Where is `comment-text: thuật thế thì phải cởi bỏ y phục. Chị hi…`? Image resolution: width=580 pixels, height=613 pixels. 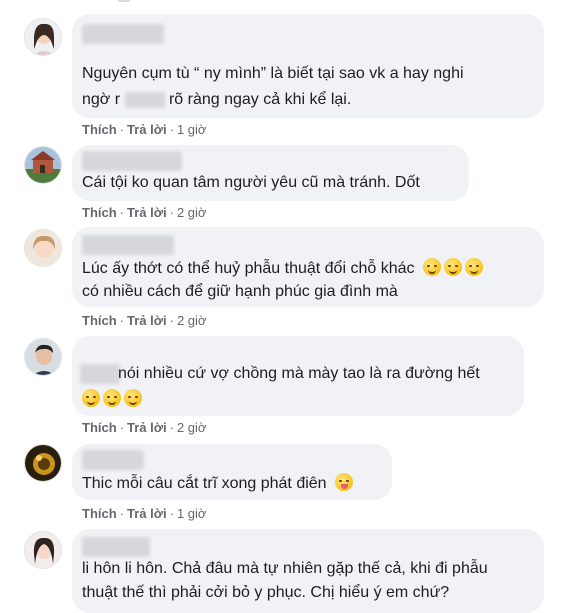
comment-text: thuật thế thì phải cởi bỏ y phục. Chị hi… is located at coordinates (266, 592).